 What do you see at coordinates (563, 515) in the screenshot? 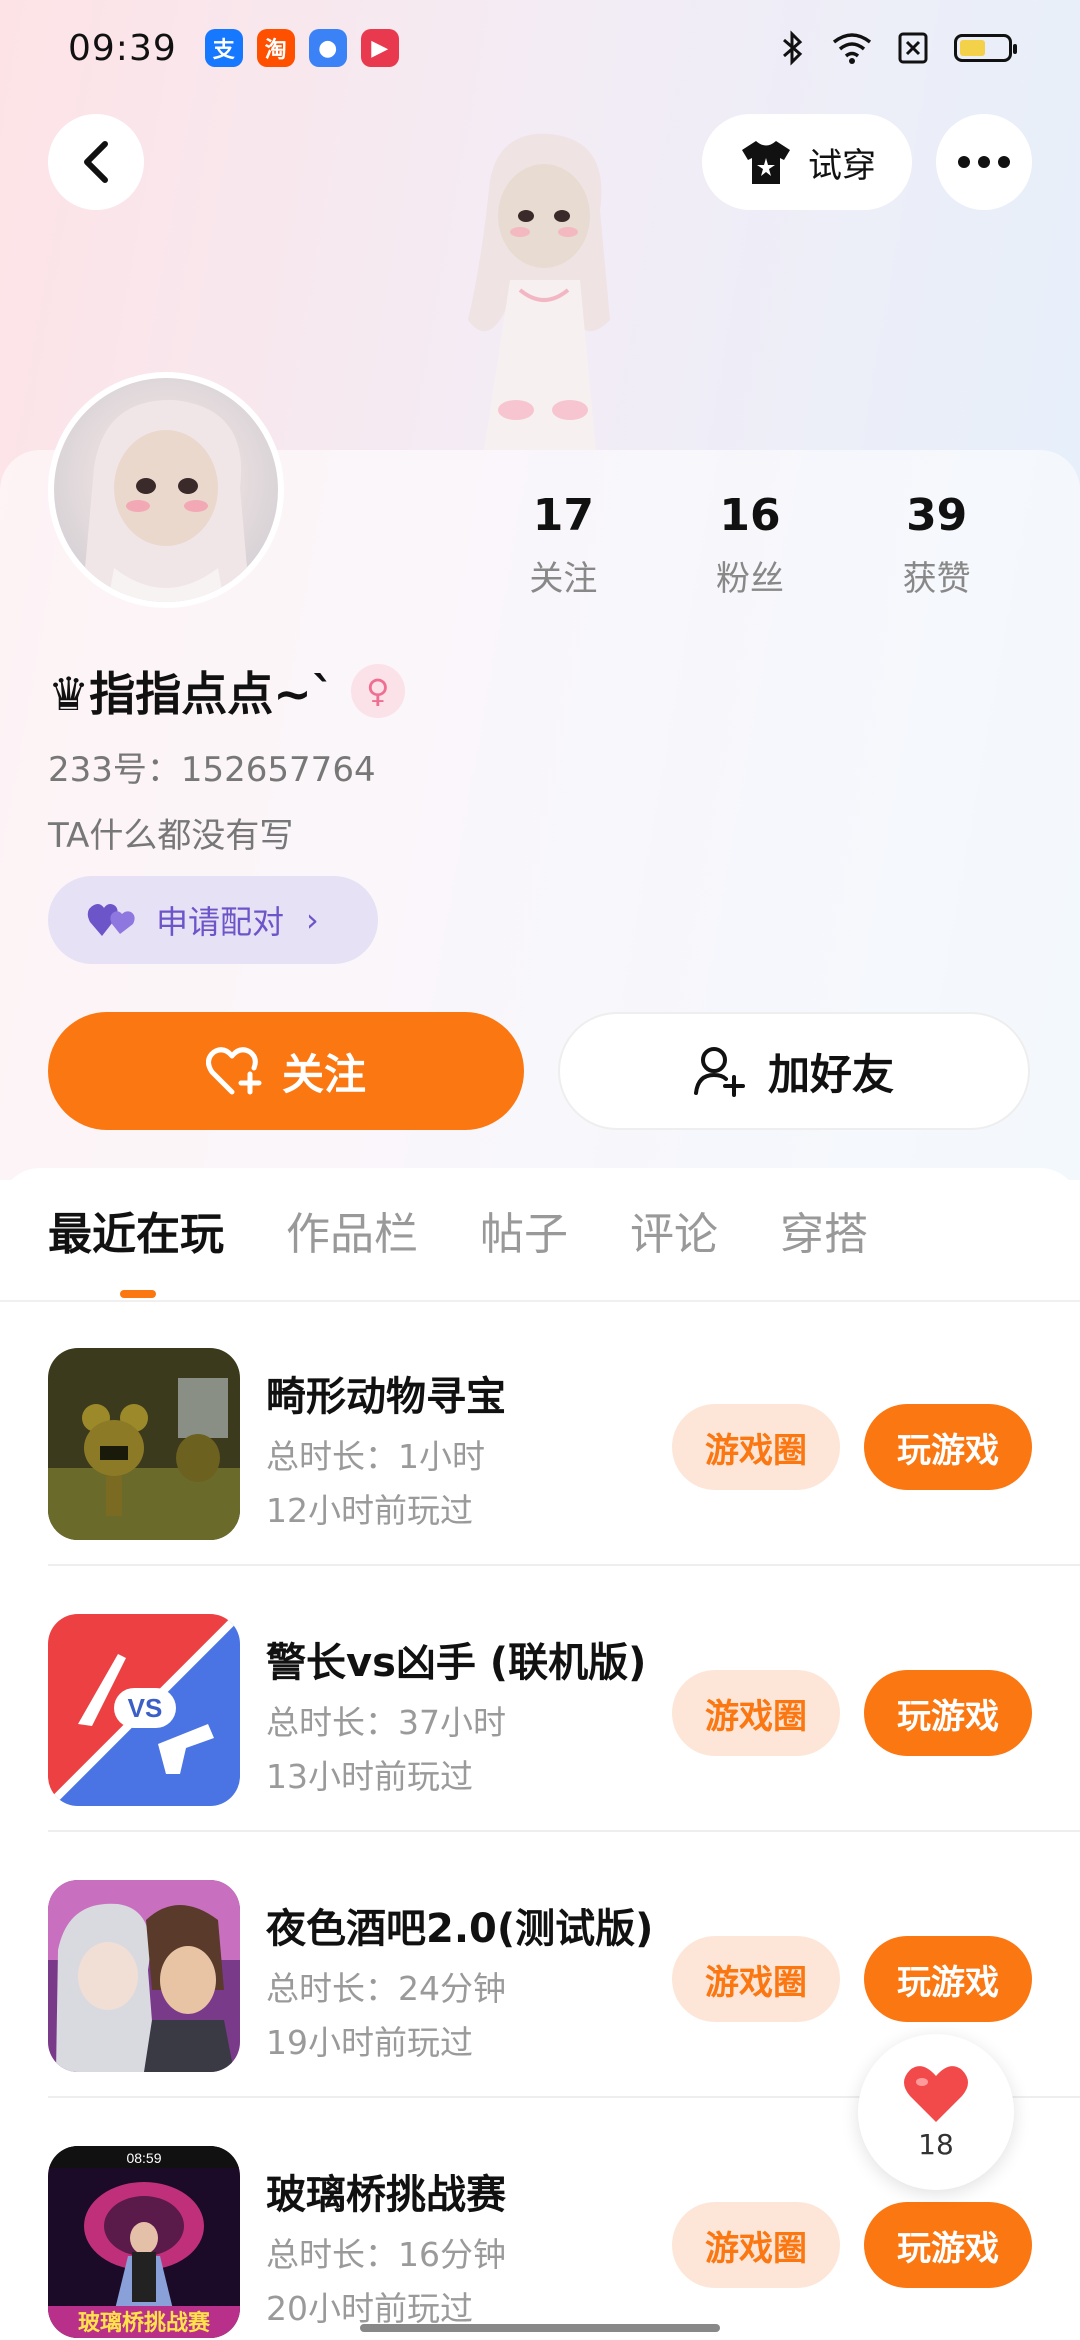
I see `stat-following-count: 17` at bounding box center [563, 515].